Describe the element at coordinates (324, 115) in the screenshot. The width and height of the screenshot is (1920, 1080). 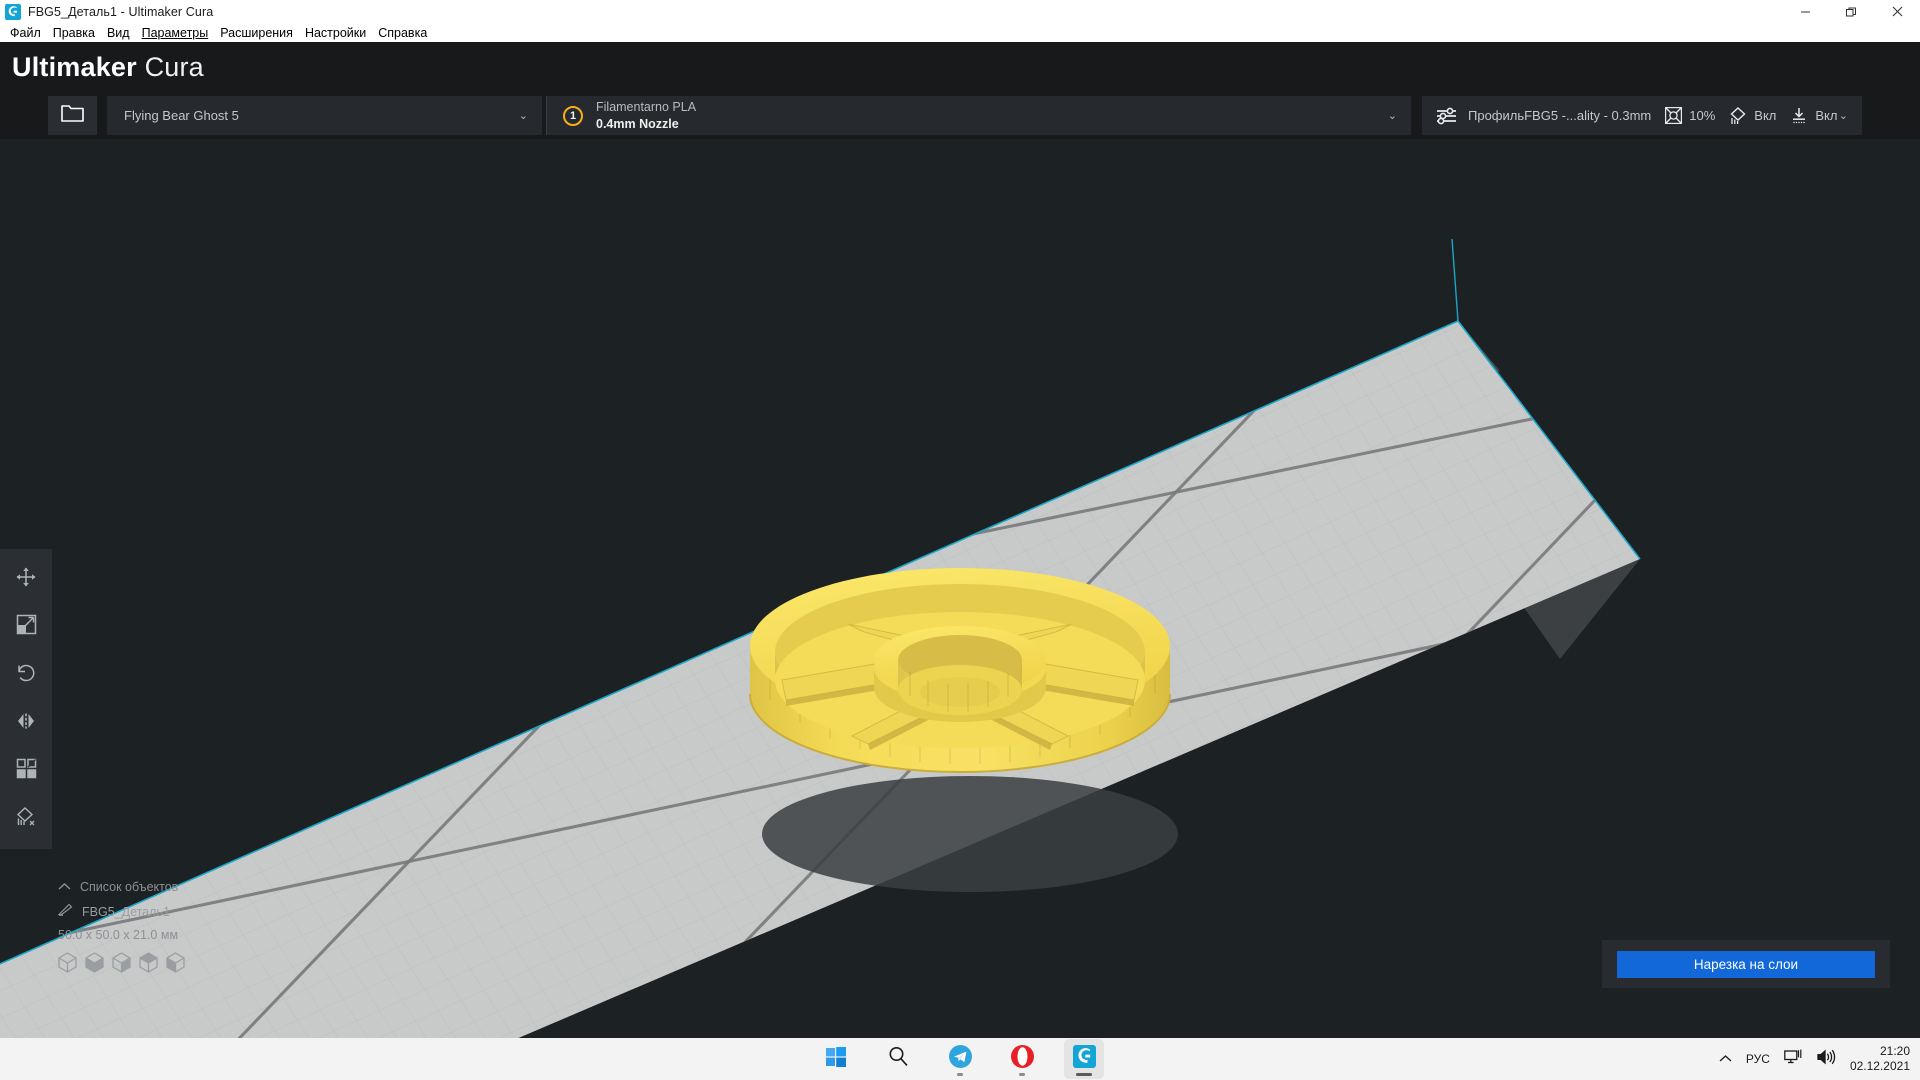
I see `machine-selector: Flying Bear Ghost 5 ⌄` at that location.